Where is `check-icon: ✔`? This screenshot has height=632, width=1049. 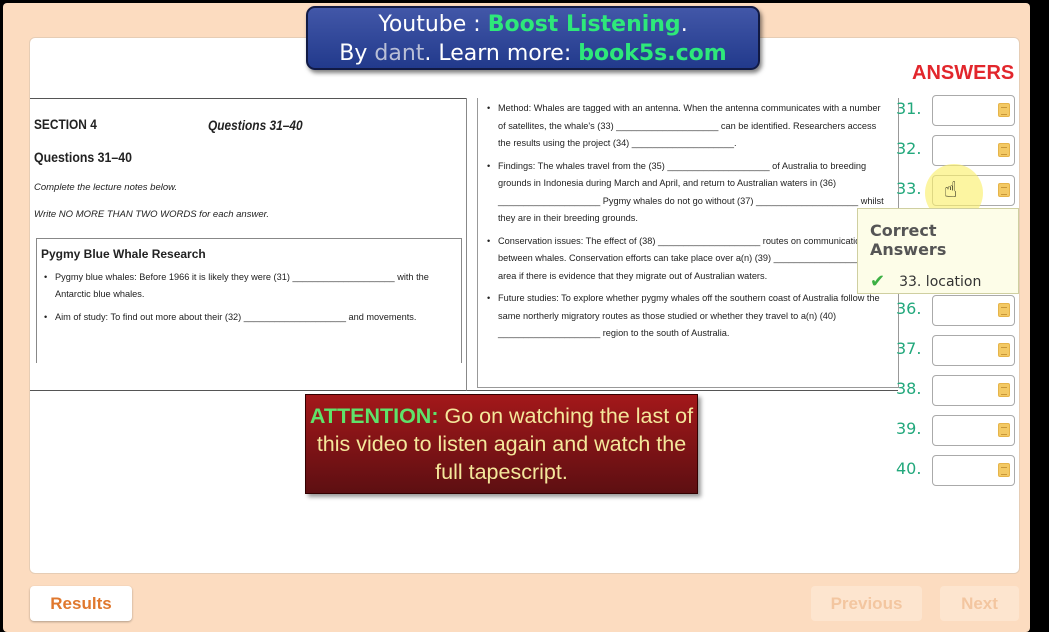 check-icon: ✔ is located at coordinates (878, 281).